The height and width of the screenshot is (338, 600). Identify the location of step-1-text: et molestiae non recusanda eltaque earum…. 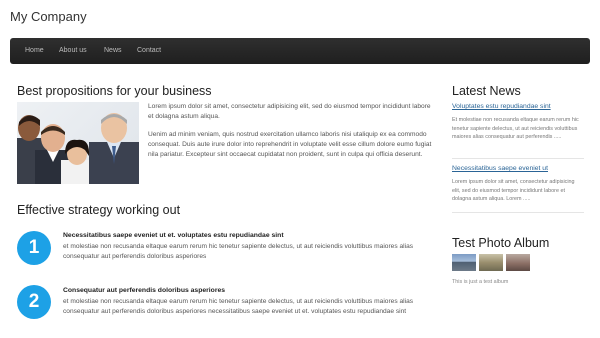
(238, 251).